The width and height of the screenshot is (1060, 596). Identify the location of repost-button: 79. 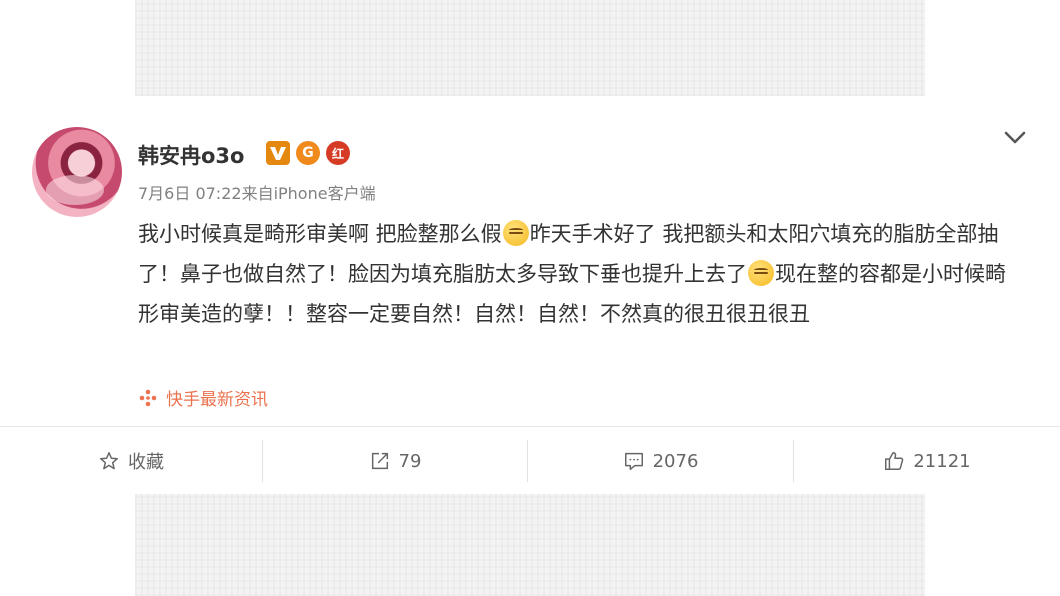
(395, 461).